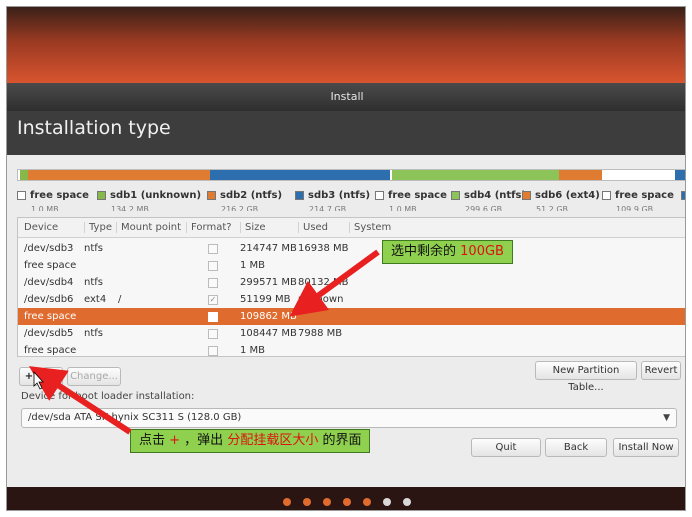 This screenshot has height=517, width=692. I want to click on legend-size: 51.2 GB, so click(552, 208).